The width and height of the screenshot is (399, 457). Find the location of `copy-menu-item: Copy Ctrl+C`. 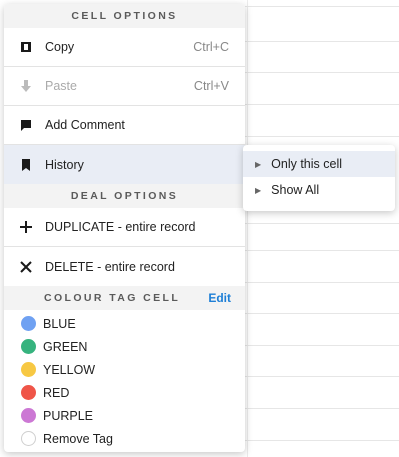

copy-menu-item: Copy Ctrl+C is located at coordinates (124, 47).